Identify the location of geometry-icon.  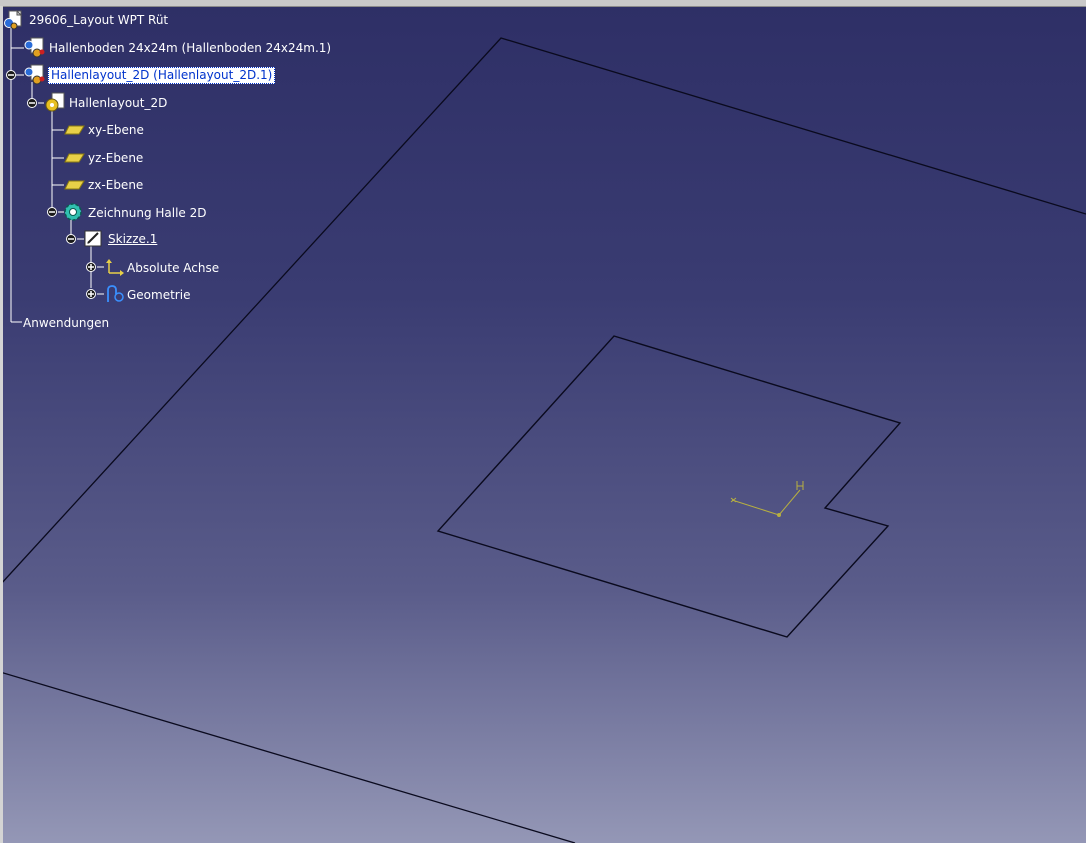
(115, 294).